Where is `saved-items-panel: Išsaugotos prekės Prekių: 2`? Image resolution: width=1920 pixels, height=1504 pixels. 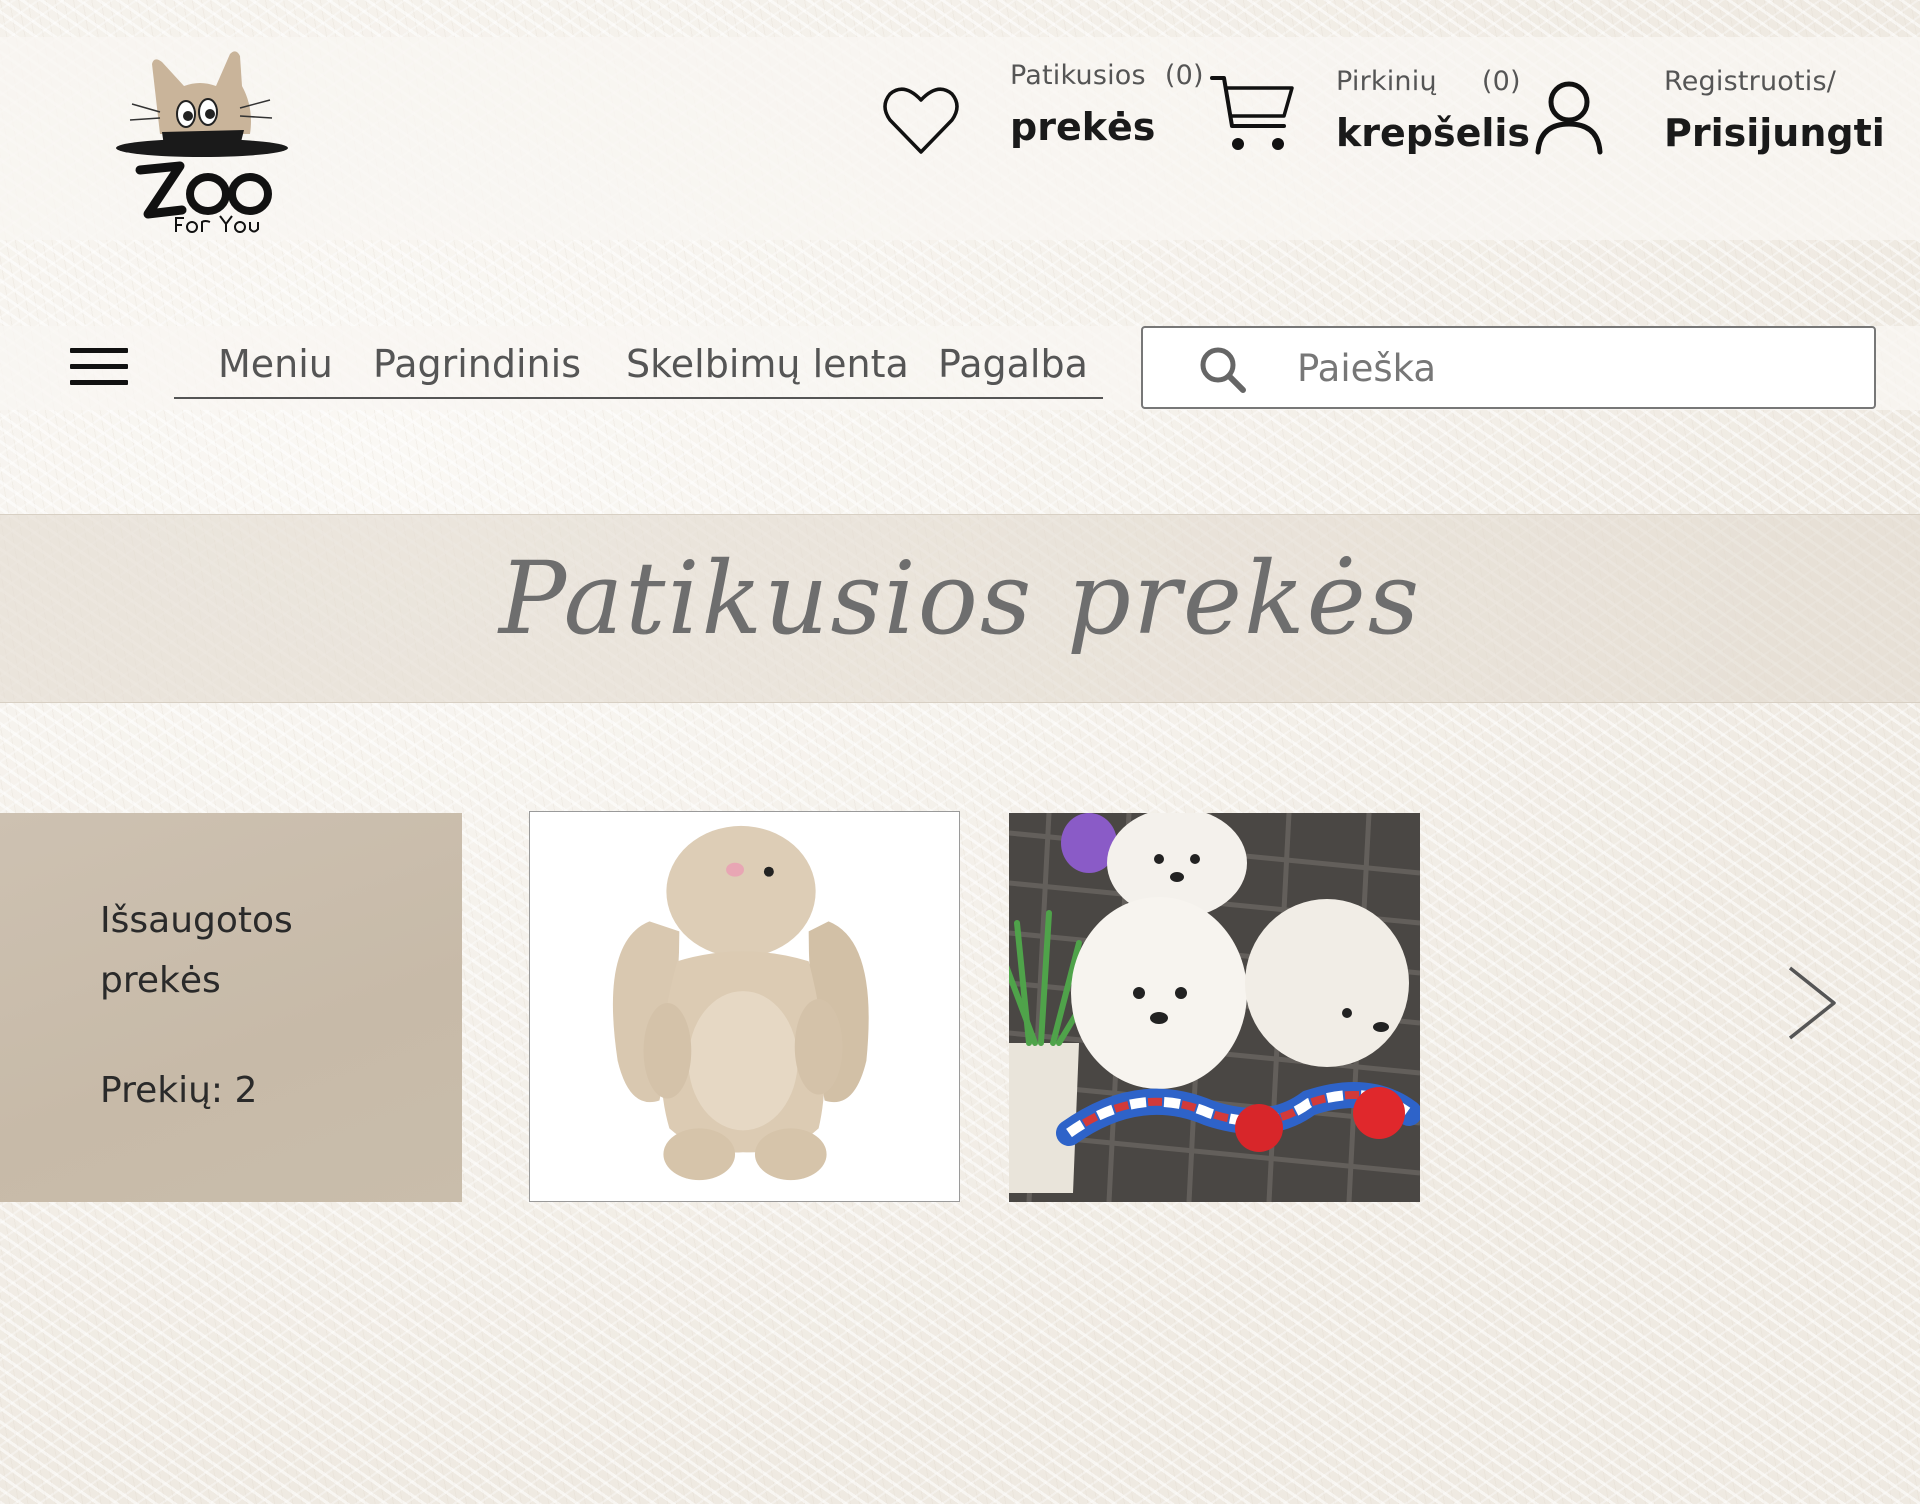
saved-items-panel: Išsaugotos prekės Prekių: 2 is located at coordinates (231, 1007).